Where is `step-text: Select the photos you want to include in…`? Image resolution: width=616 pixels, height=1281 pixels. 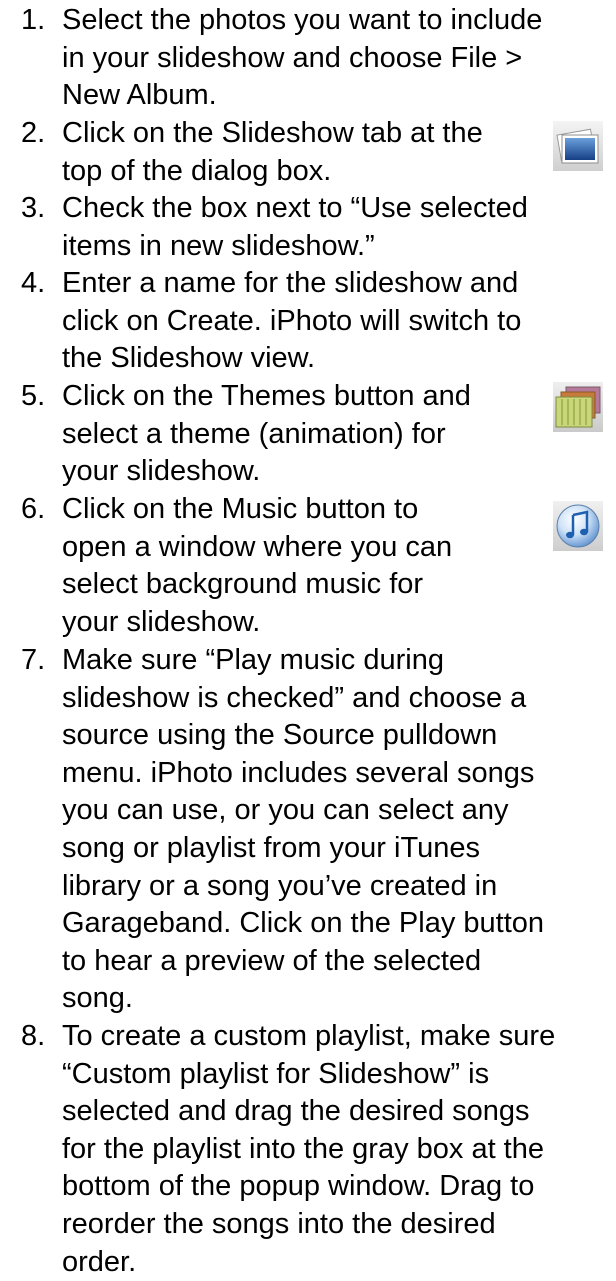
step-text: Select the photos you want to include in… is located at coordinates (302, 58).